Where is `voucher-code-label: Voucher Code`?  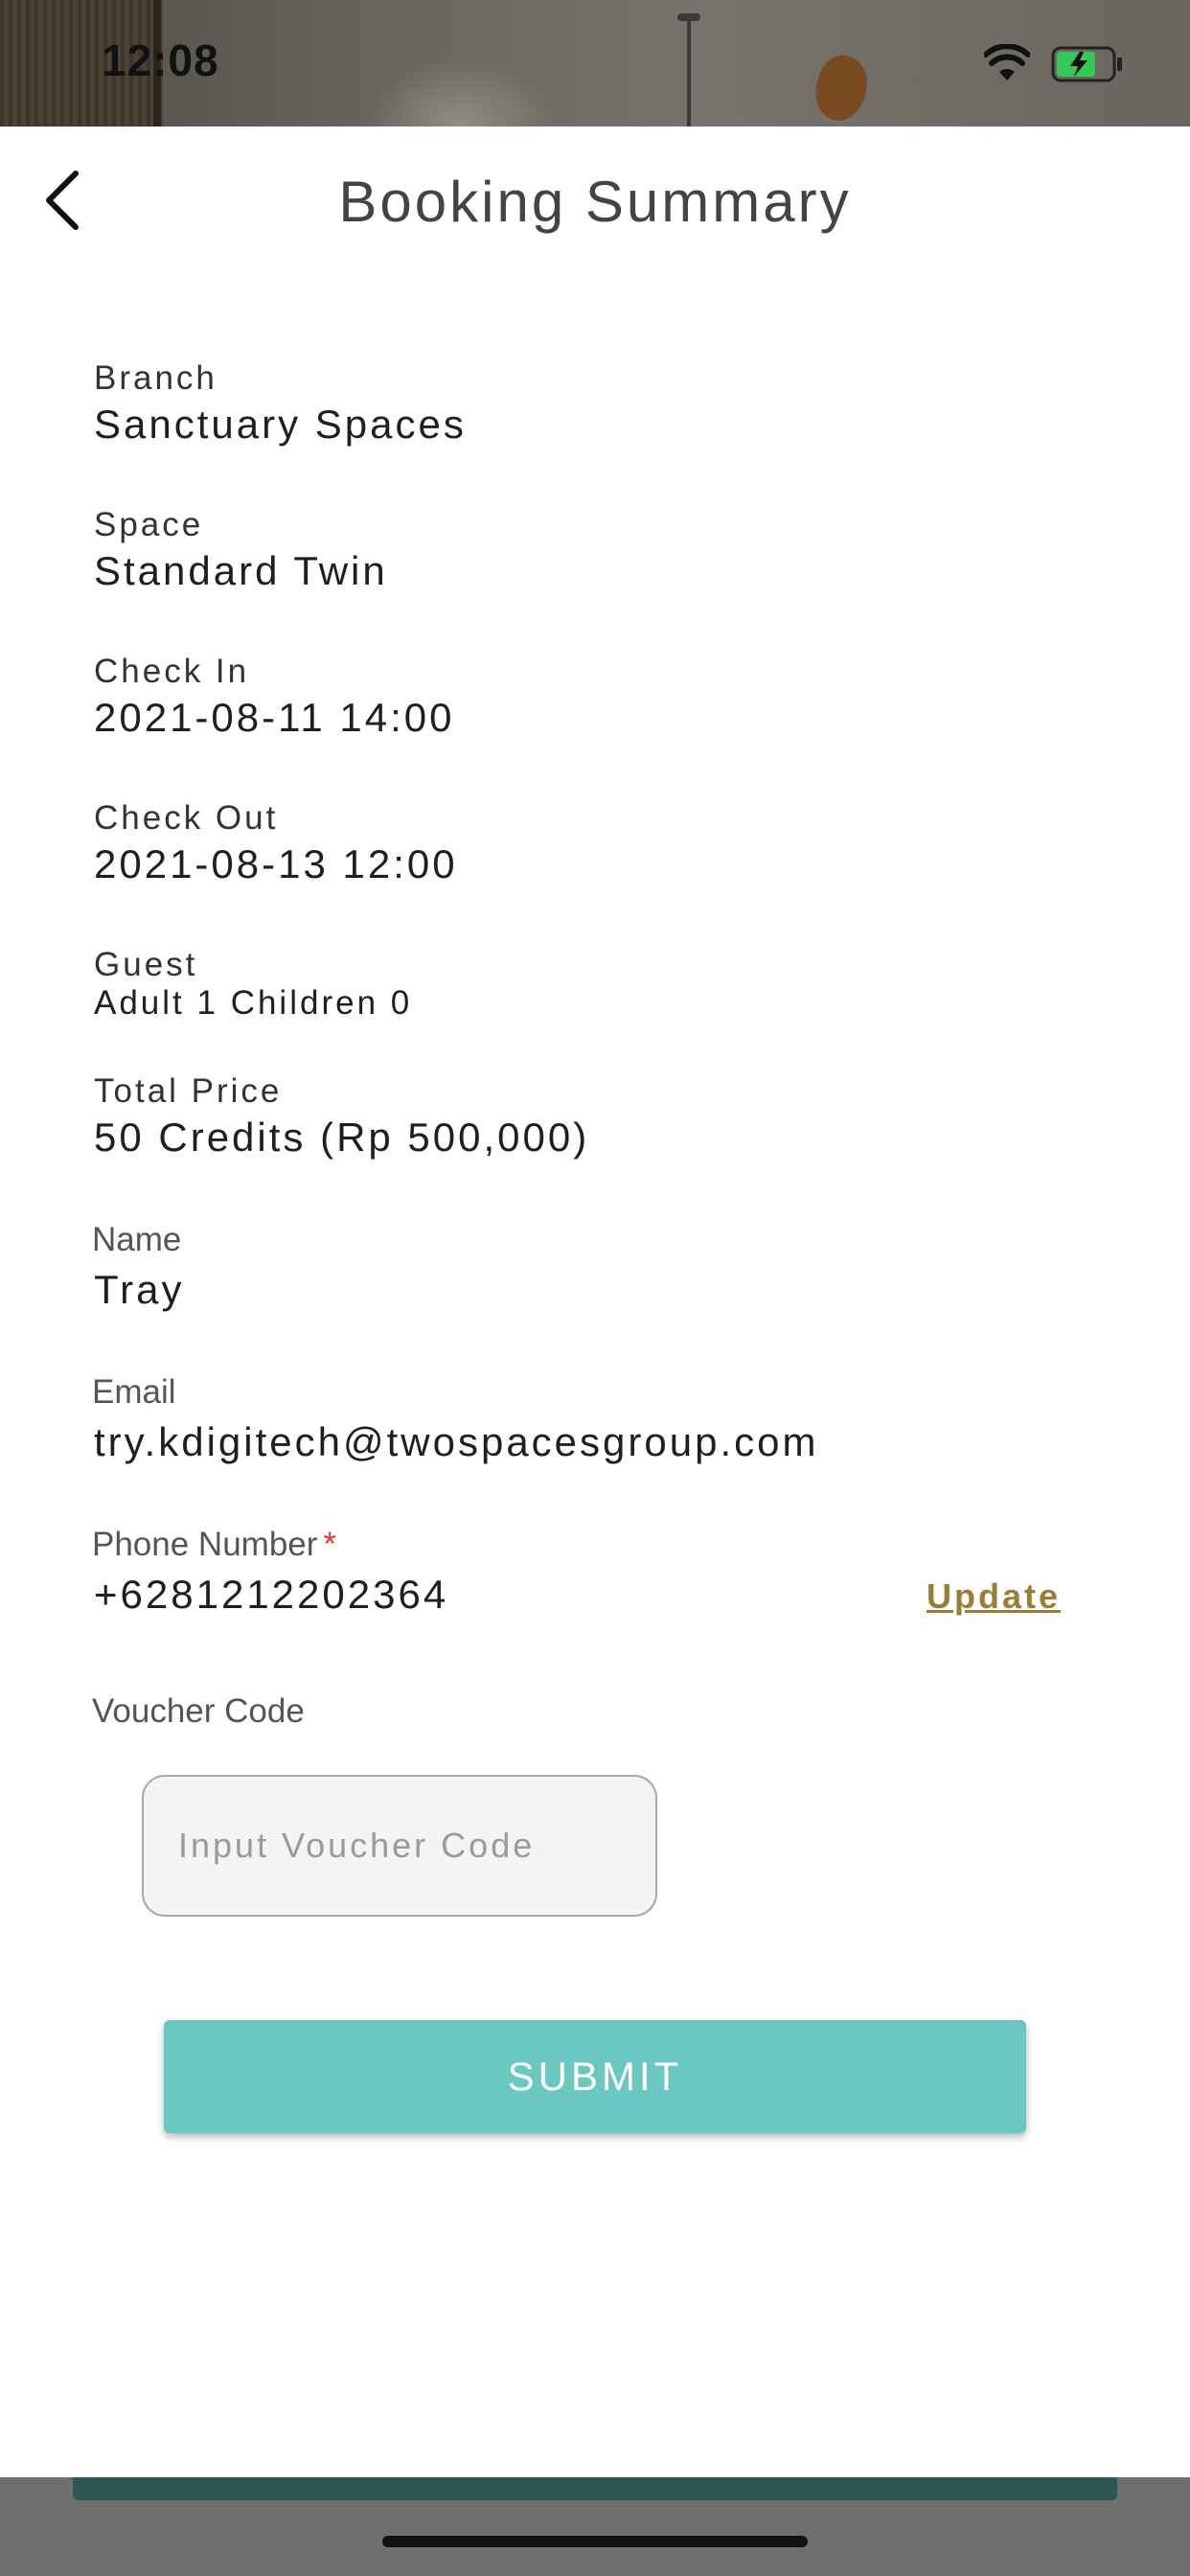 voucher-code-label: Voucher Code is located at coordinates (199, 1711).